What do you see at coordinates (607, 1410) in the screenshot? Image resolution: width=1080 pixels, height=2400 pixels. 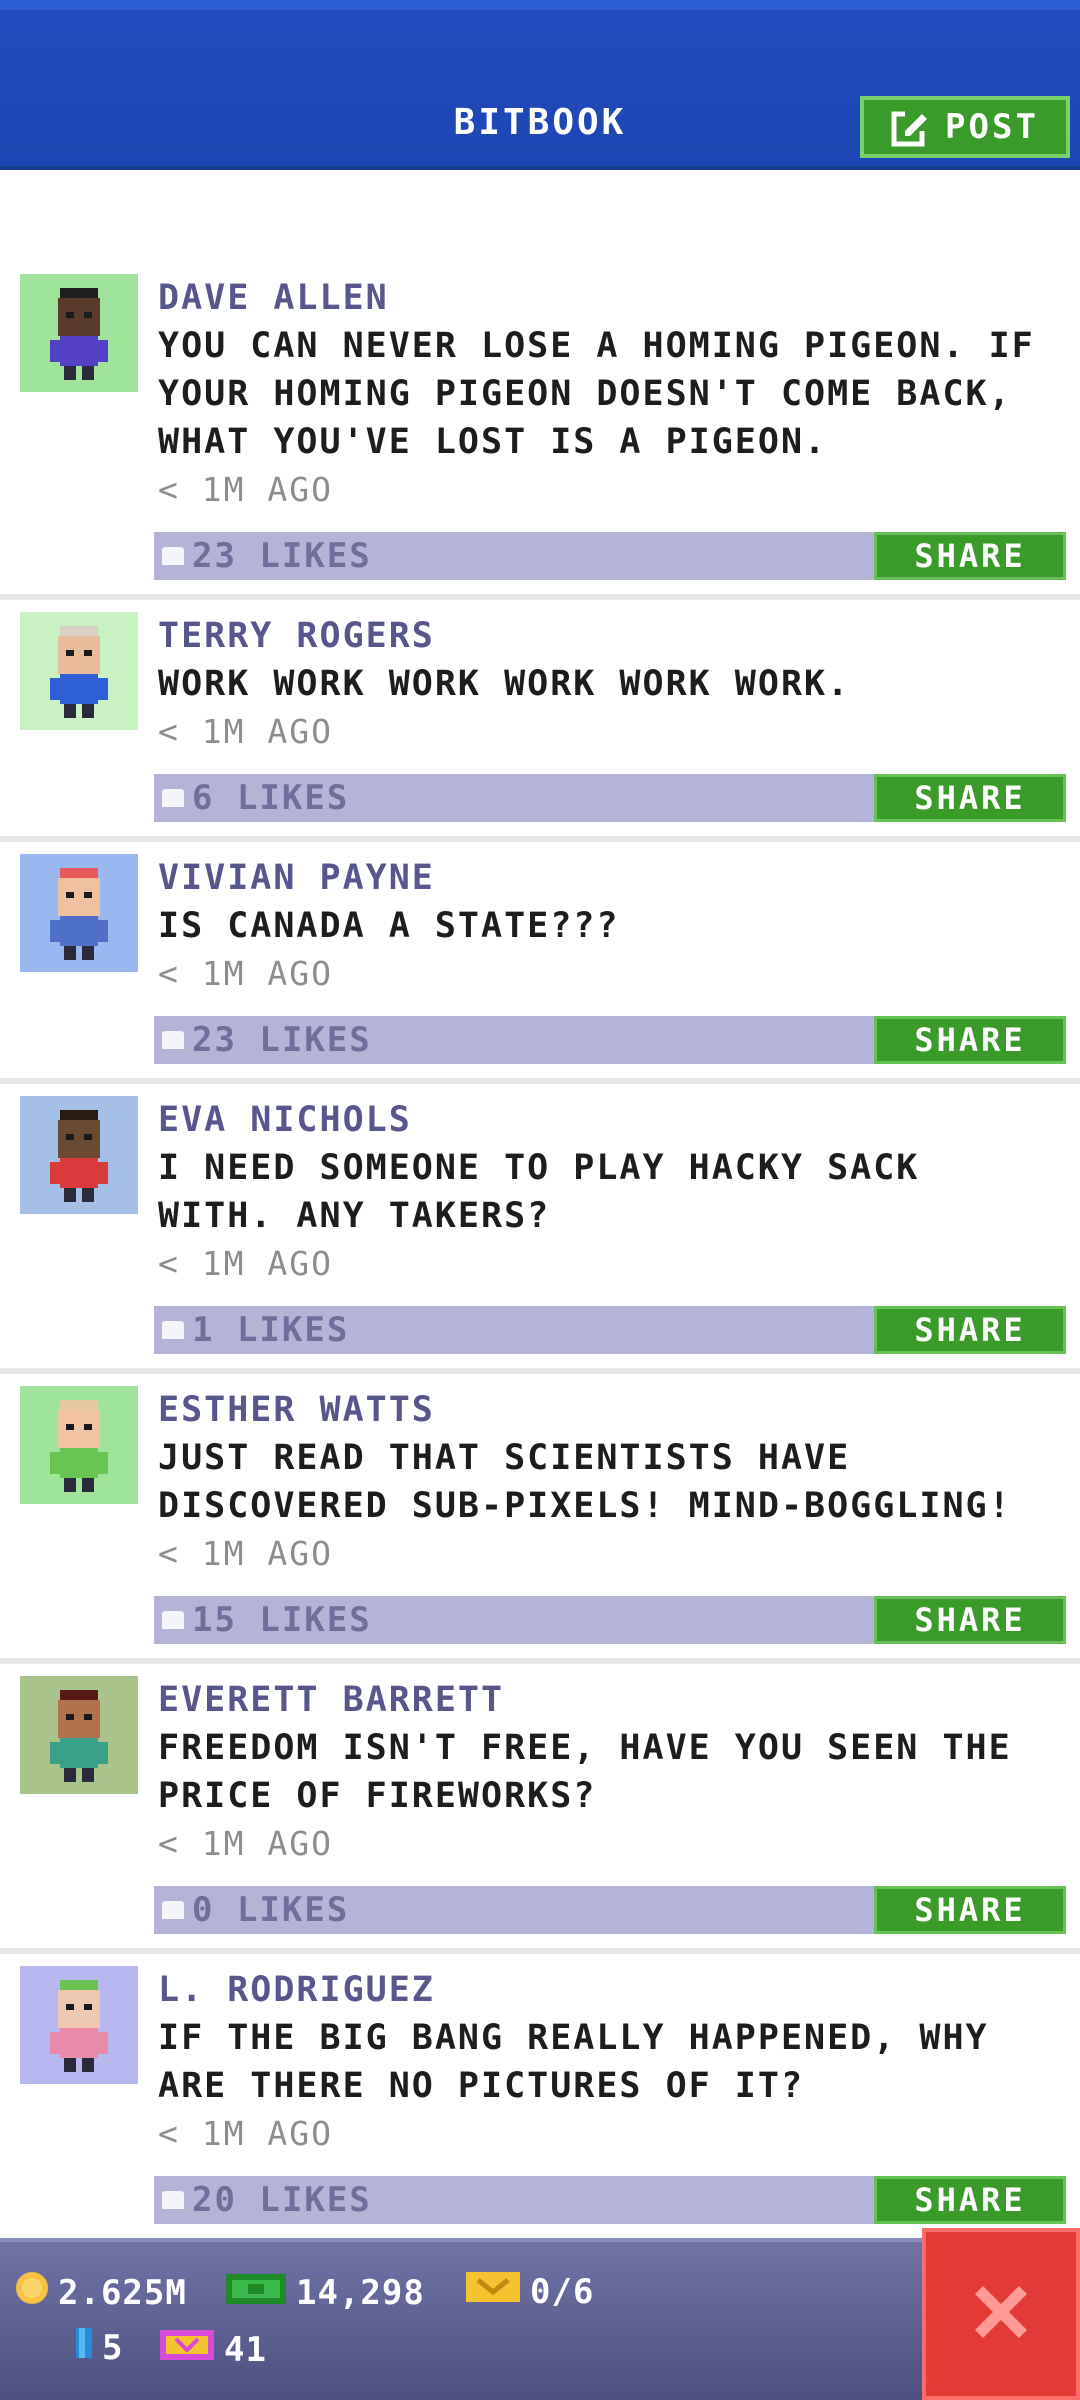 I see `post-author: ESTHER WATTS` at bounding box center [607, 1410].